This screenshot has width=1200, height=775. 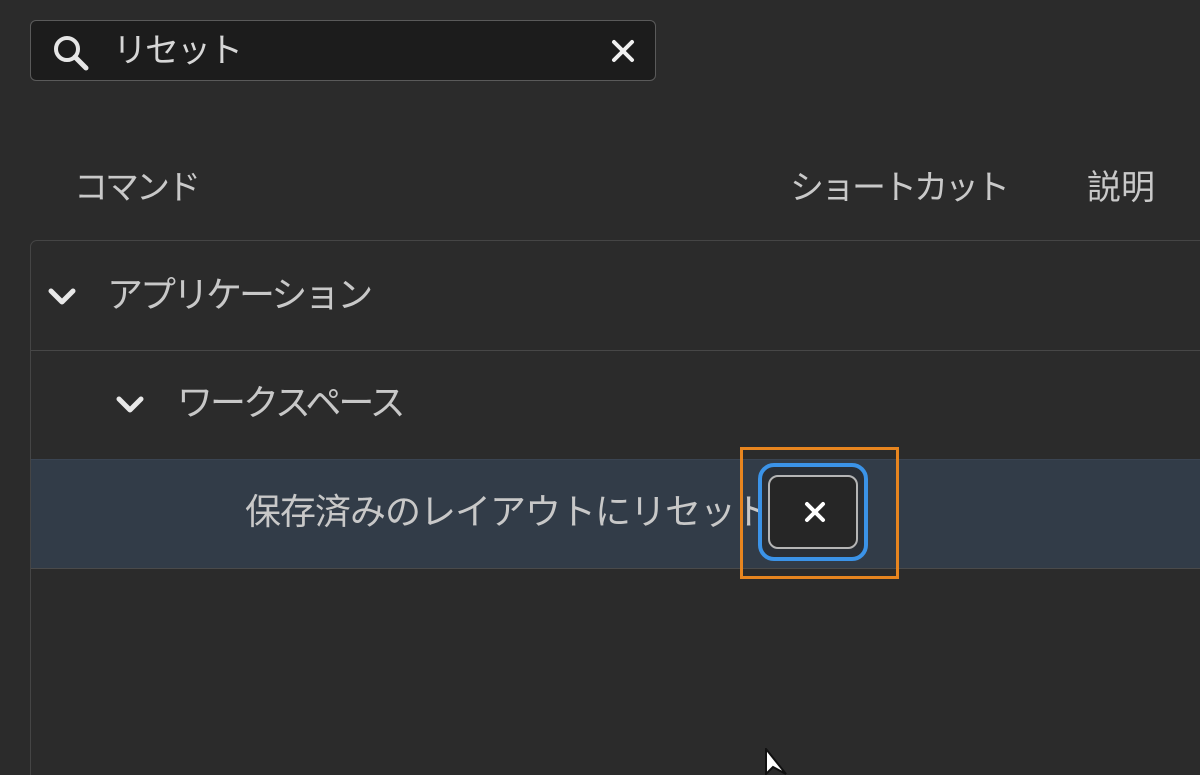 I want to click on shortcut-input, so click(x=813, y=512).